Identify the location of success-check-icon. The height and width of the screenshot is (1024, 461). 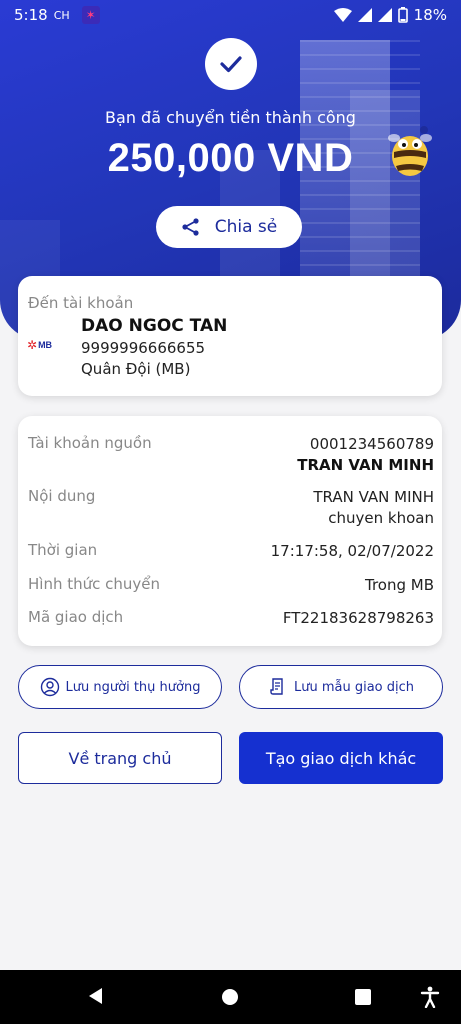
(231, 64).